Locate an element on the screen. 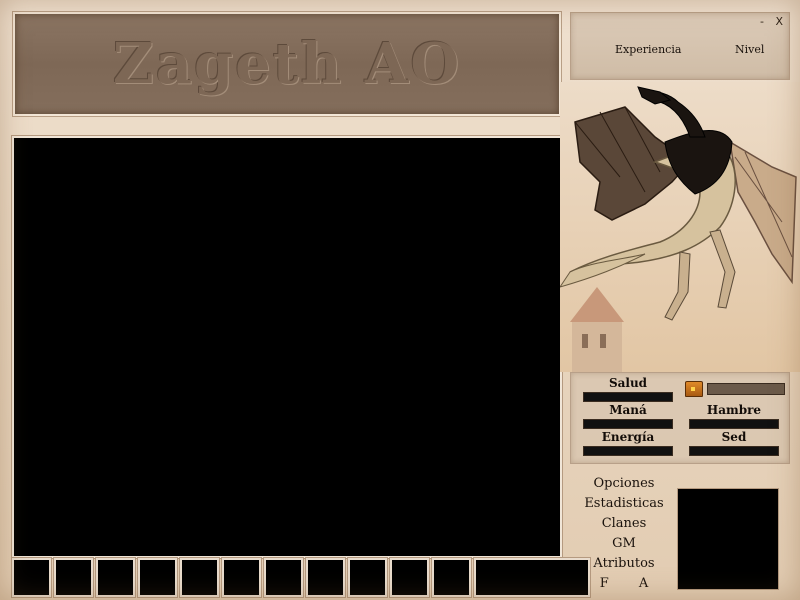 The width and height of the screenshot is (800, 600). game-title: Zageth AO is located at coordinates (287, 64).